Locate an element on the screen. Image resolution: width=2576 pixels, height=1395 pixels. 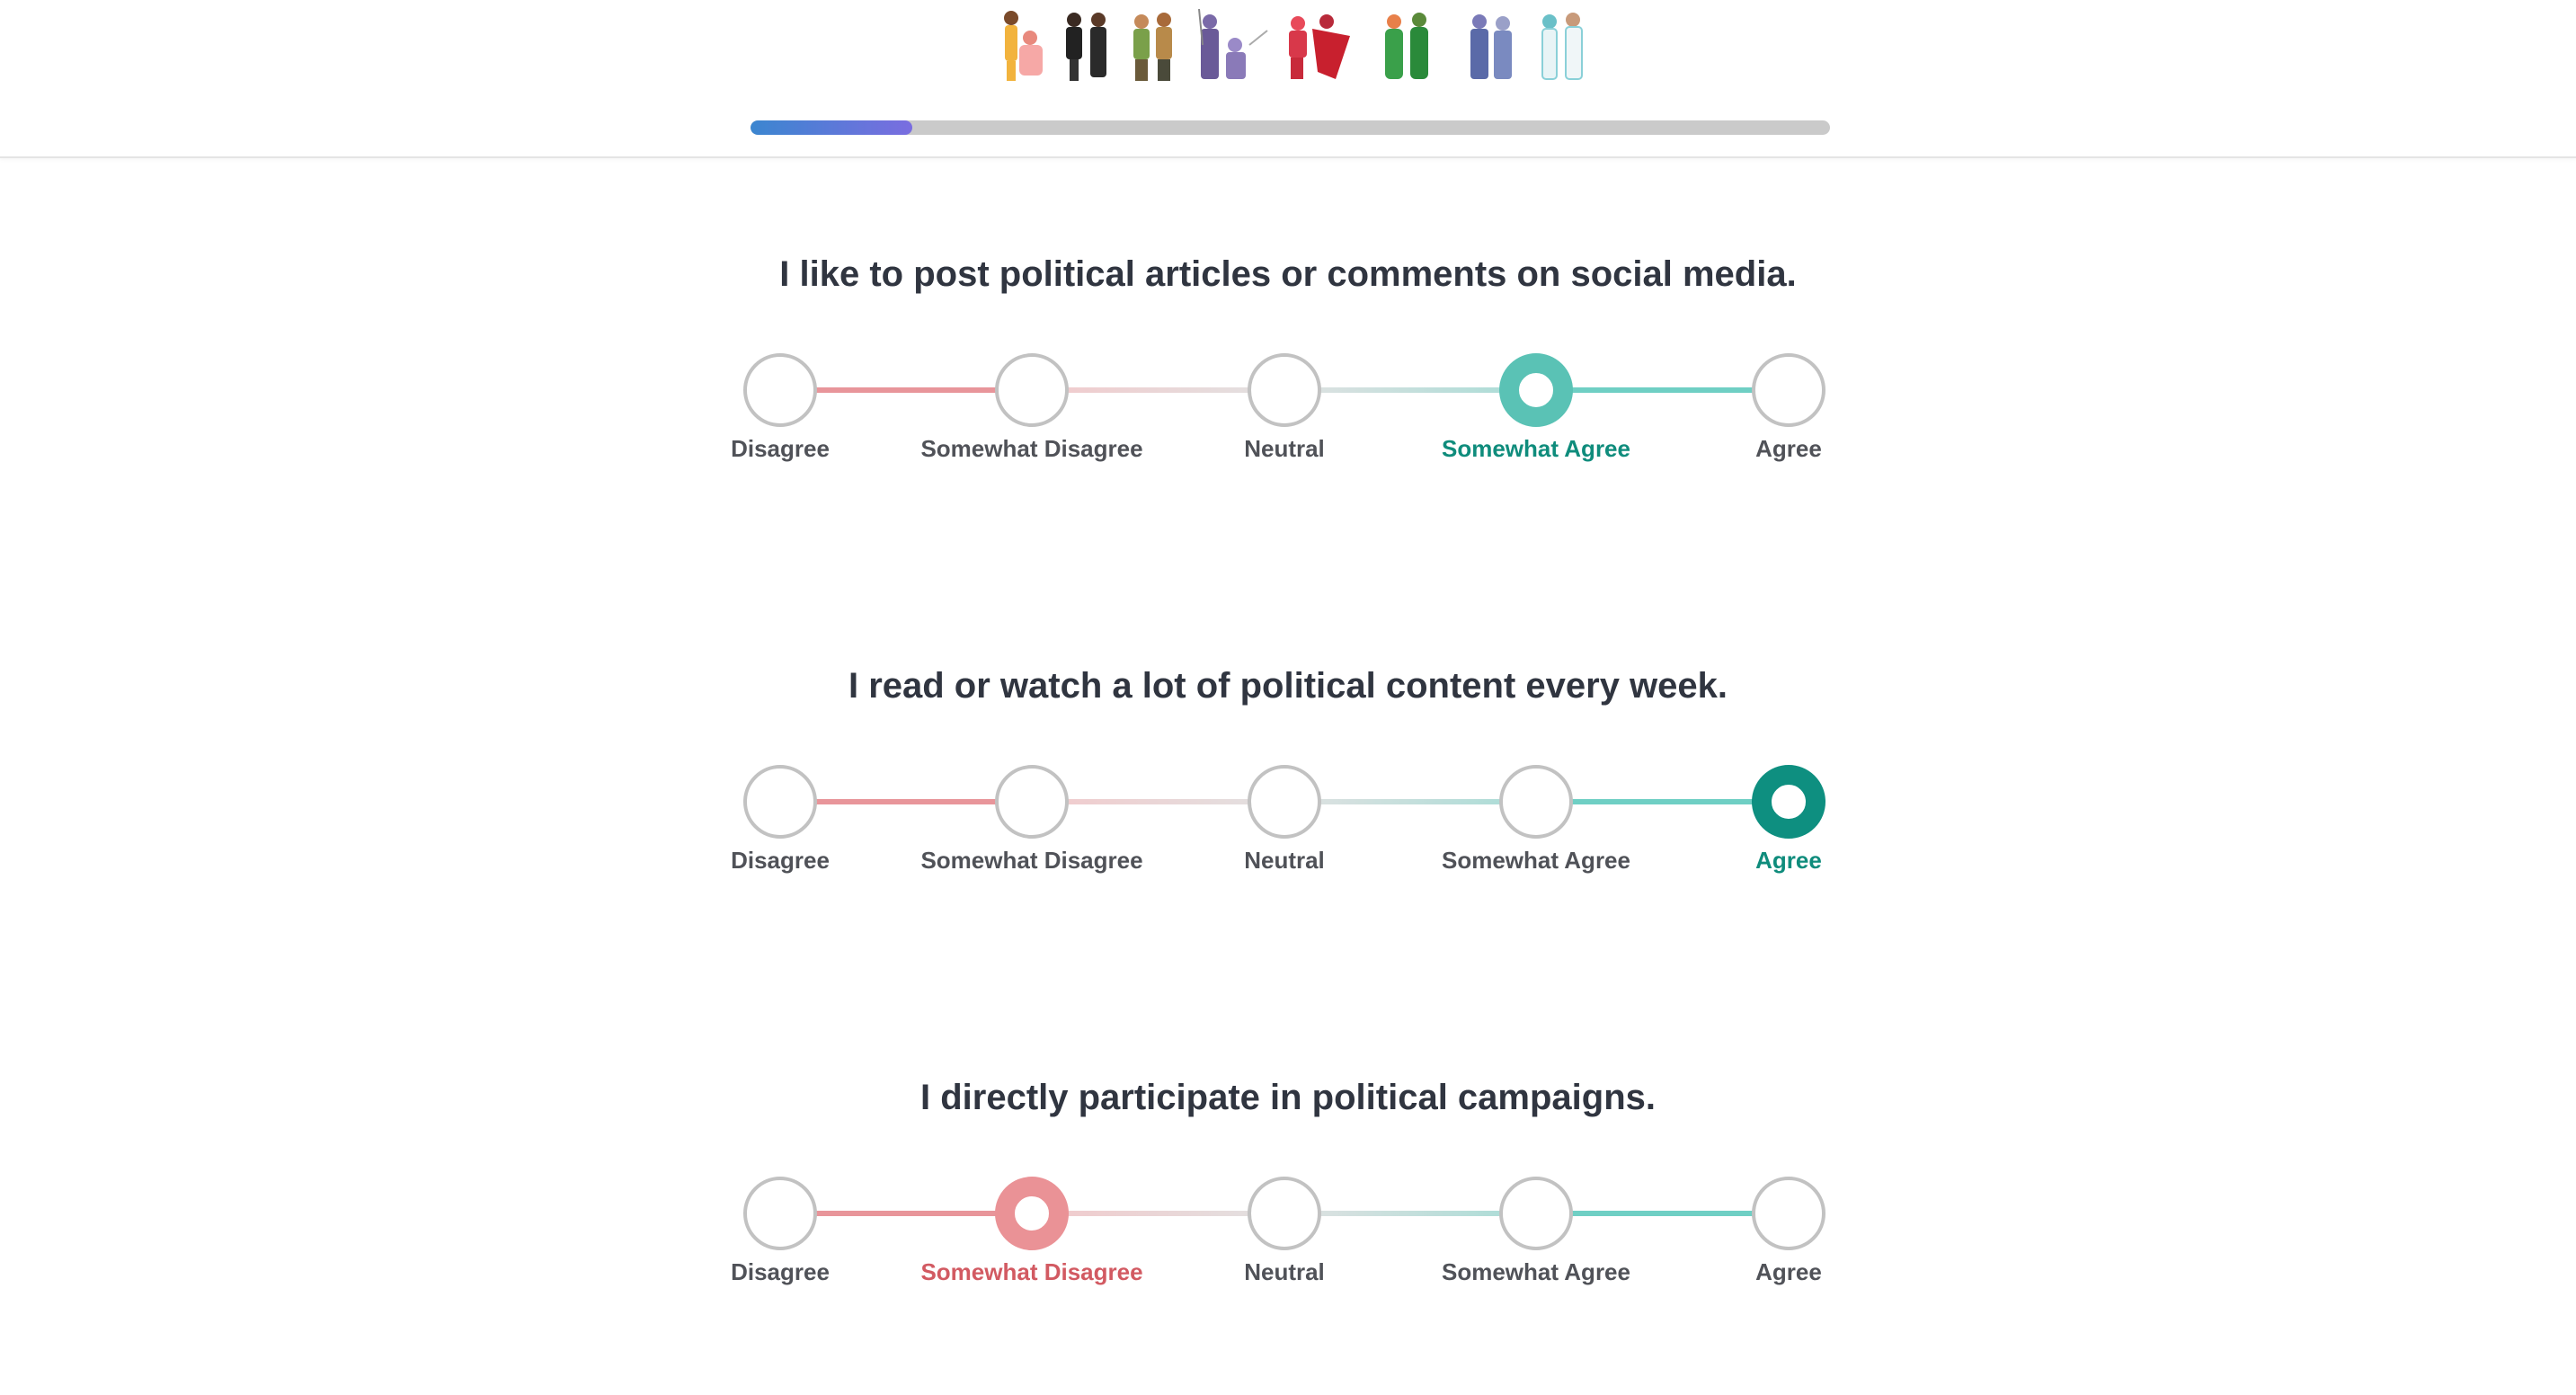
header is located at coordinates (1288, 79).